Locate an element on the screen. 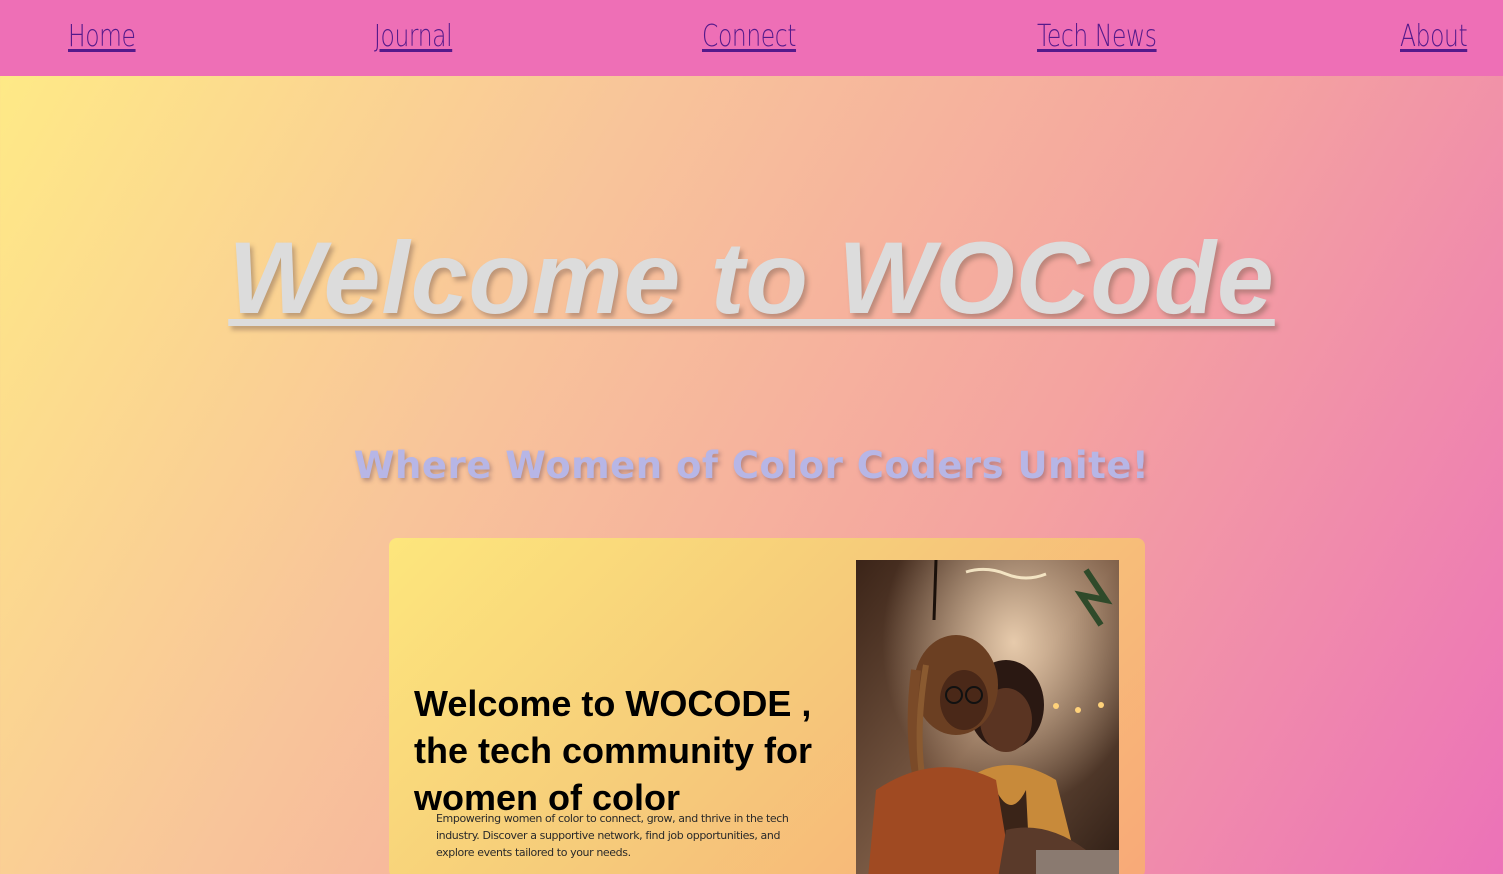 Image resolution: width=1503 pixels, height=874 pixels. nav-link-tech-news: Tech News is located at coordinates (1097, 37).